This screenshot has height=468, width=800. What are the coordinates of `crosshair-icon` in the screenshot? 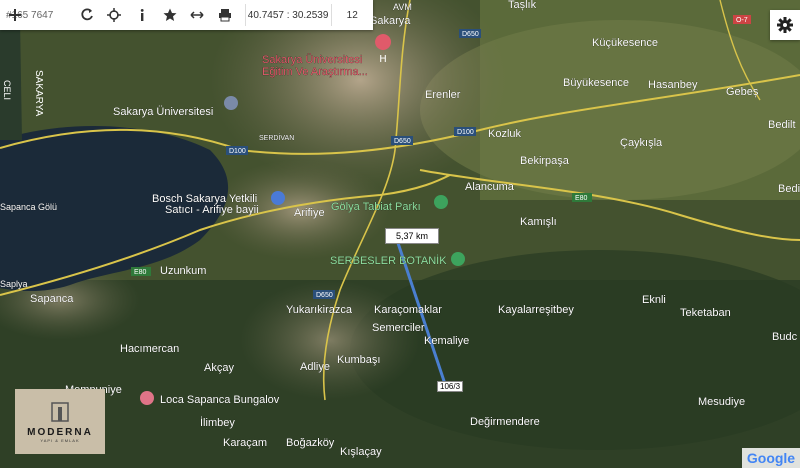 It's located at (114, 15).